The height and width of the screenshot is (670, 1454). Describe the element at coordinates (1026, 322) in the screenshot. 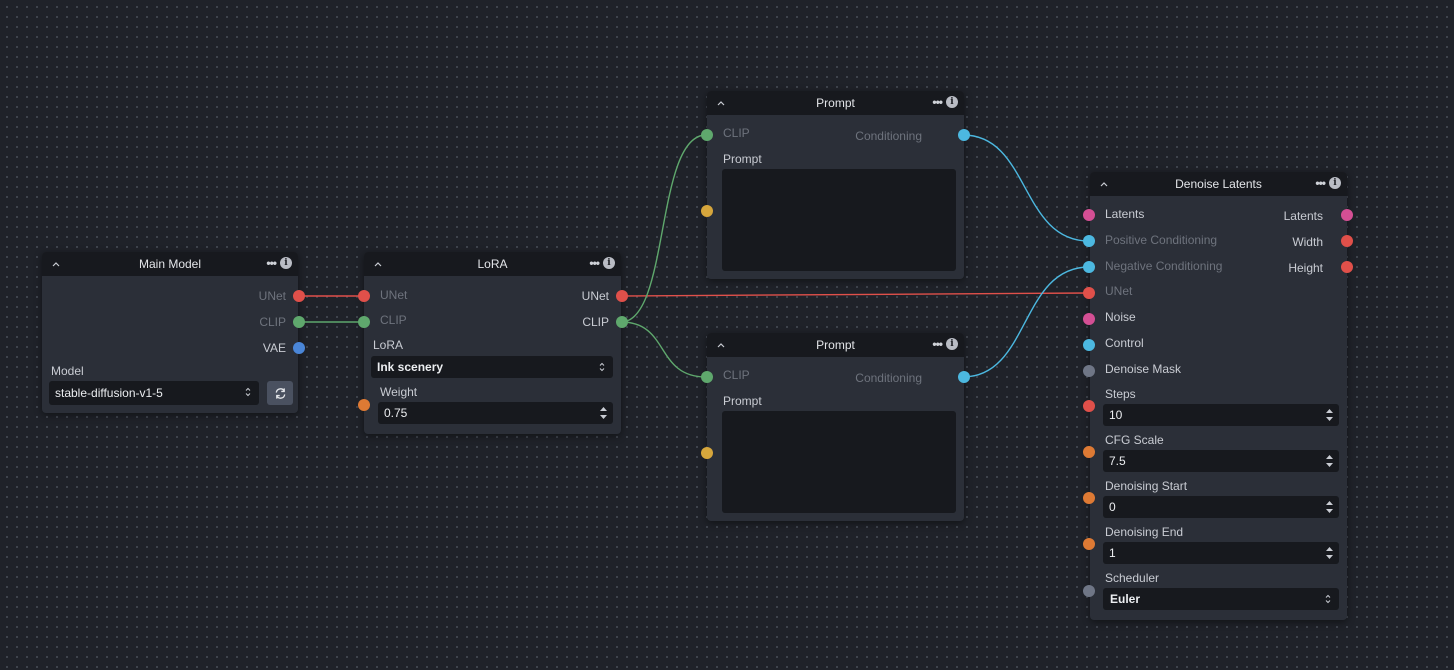

I see `edge-prompt-bottom-to-negative` at that location.